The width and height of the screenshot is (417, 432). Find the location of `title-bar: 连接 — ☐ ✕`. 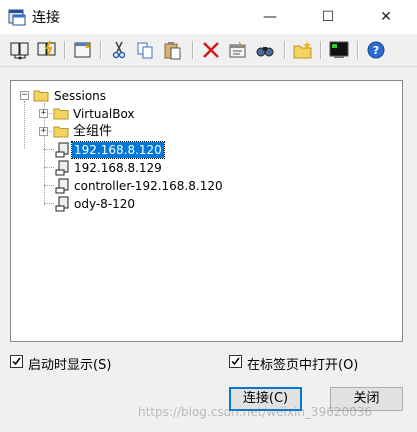

title-bar: 连接 — ☐ ✕ is located at coordinates (208, 17).